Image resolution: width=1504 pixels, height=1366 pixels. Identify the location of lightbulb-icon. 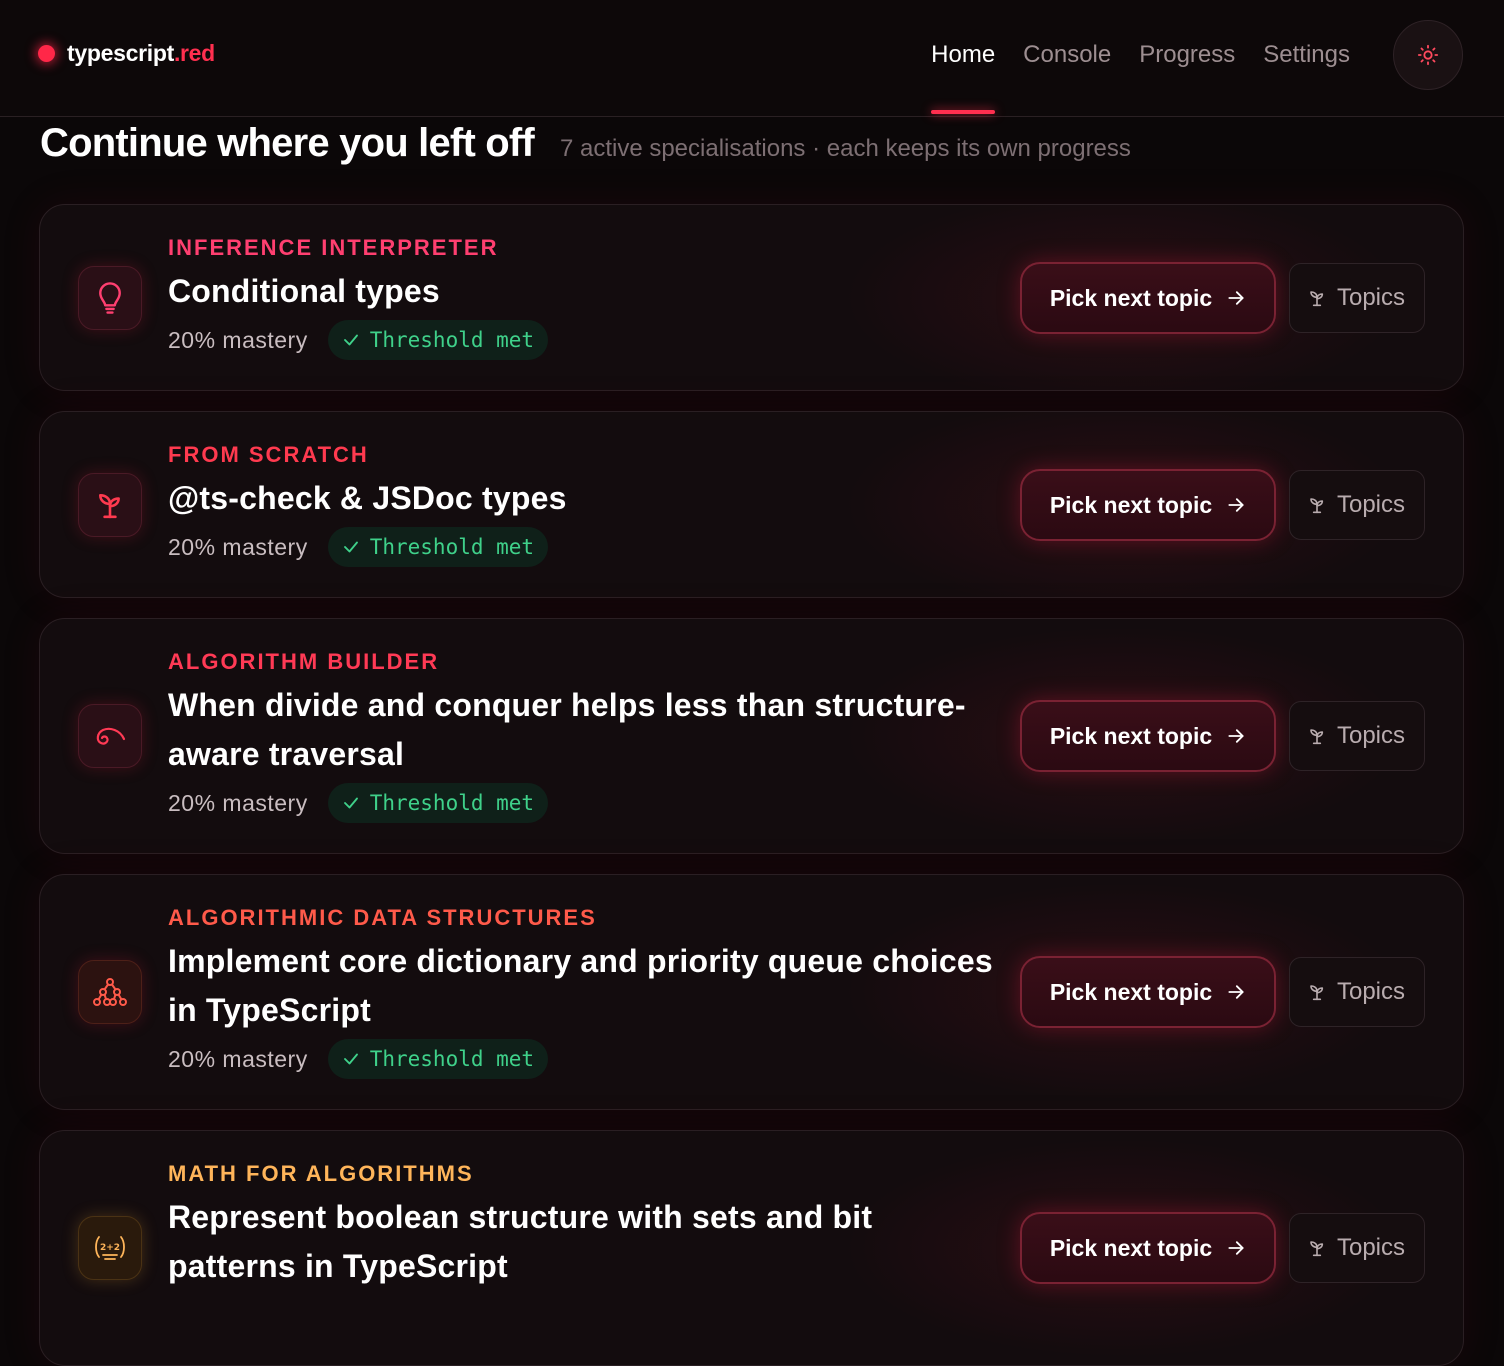
(110, 298).